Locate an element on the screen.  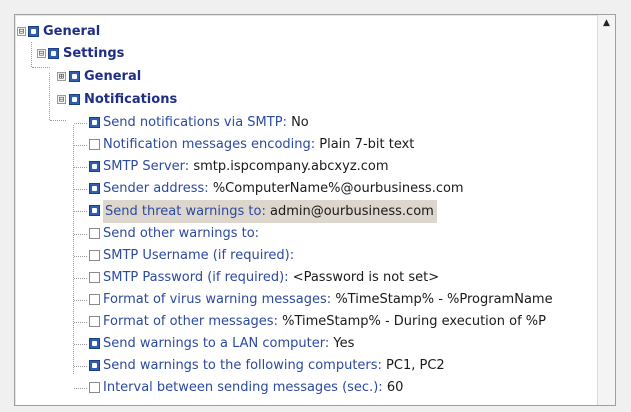
setting-text: SMTP Username (if required): is located at coordinates (198, 255).